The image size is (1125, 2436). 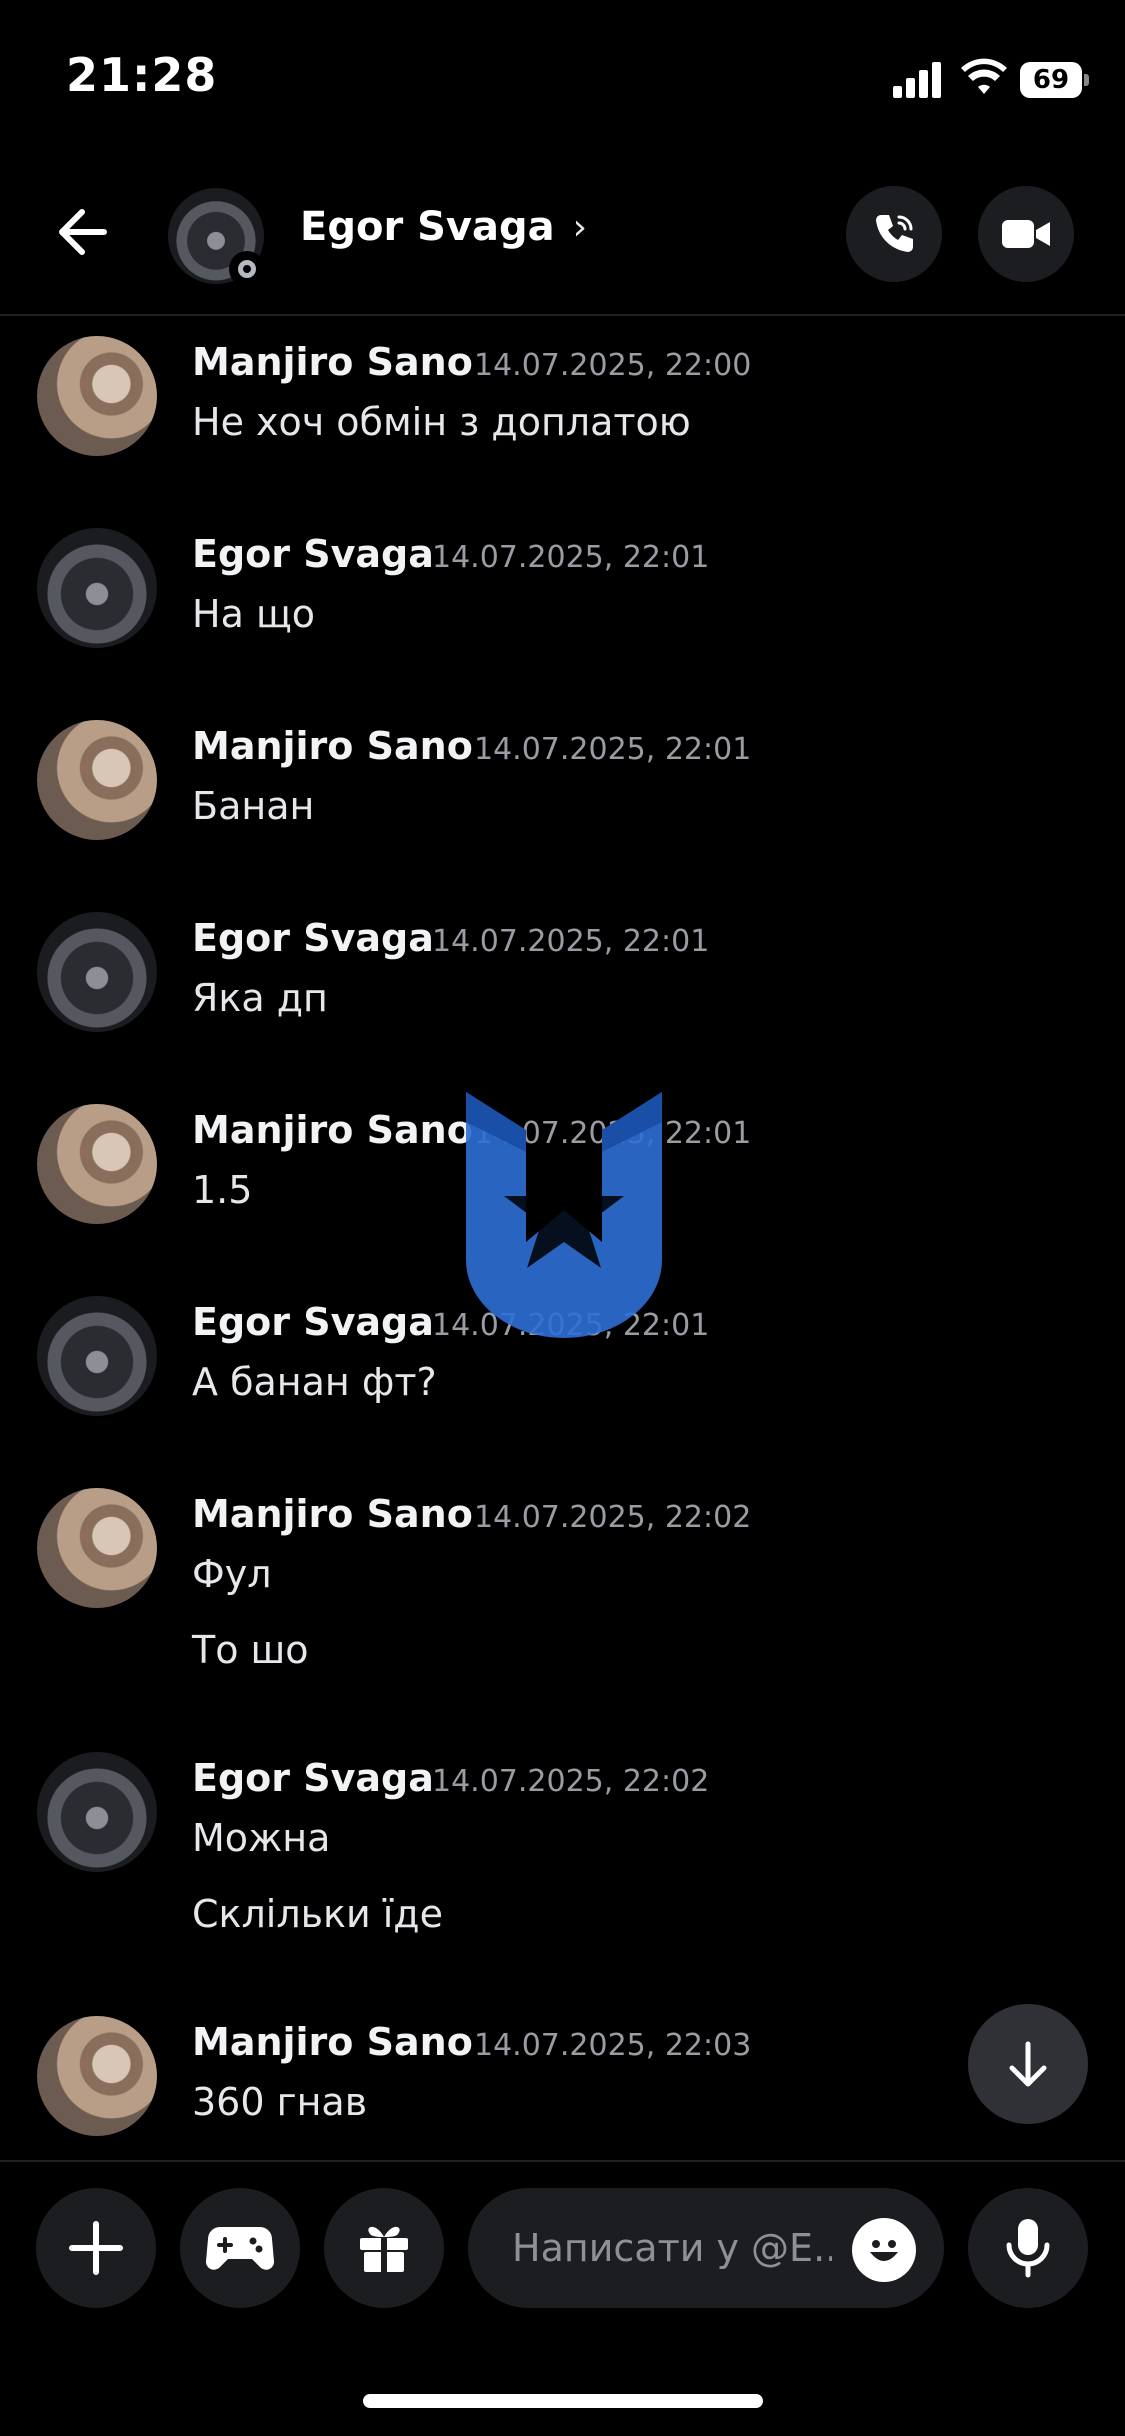 I want to click on microphone-icon, so click(x=1028, y=2248).